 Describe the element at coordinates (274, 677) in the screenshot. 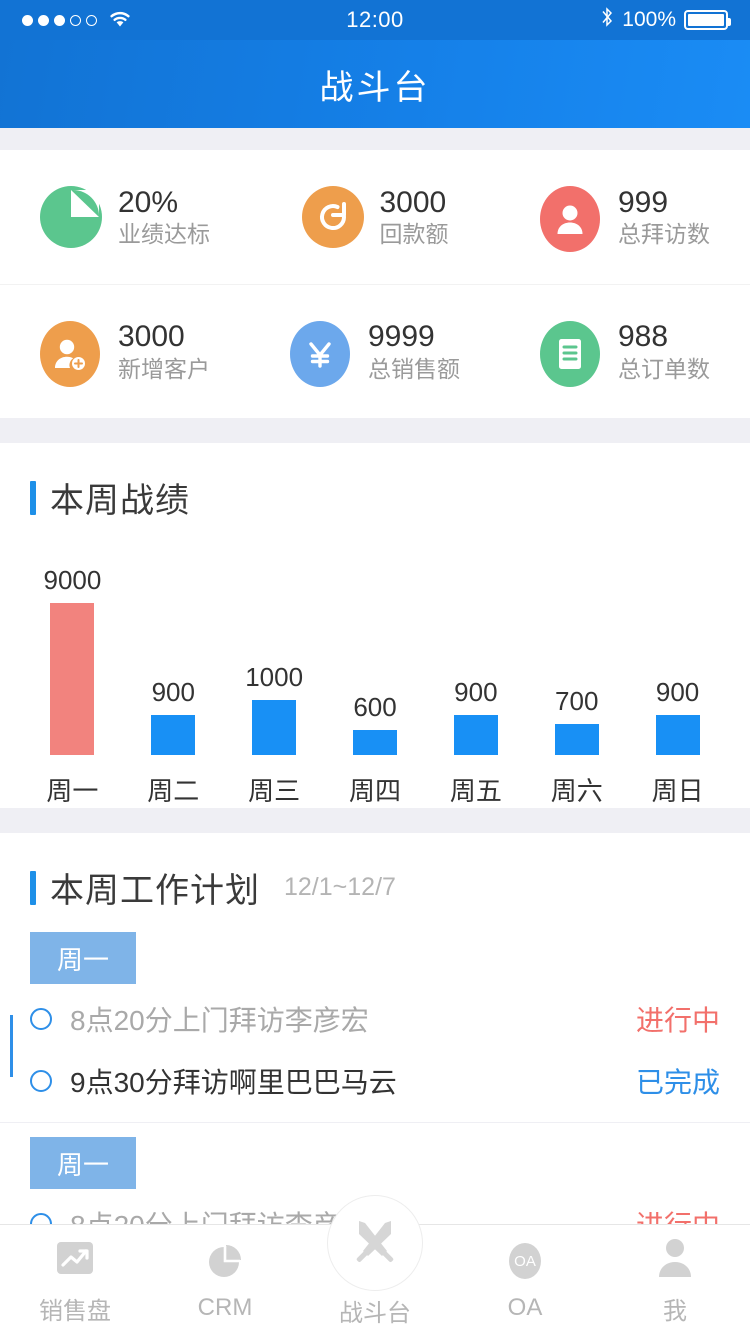

I see `bar-value-label: 1000` at that location.